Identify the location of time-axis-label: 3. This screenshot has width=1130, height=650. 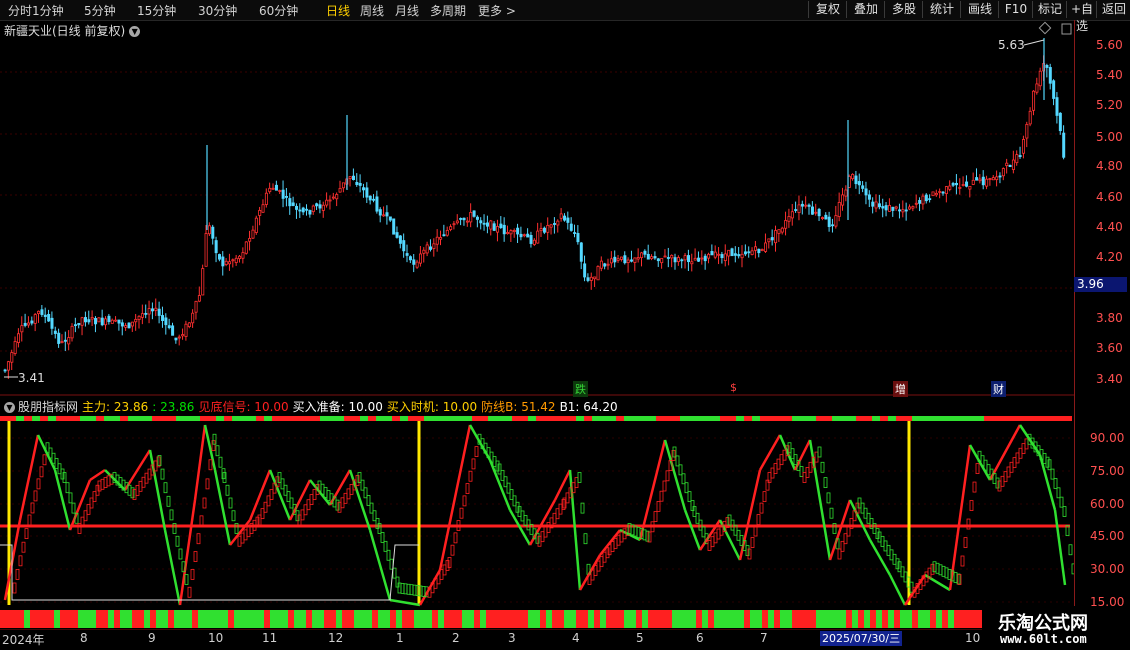
(512, 638).